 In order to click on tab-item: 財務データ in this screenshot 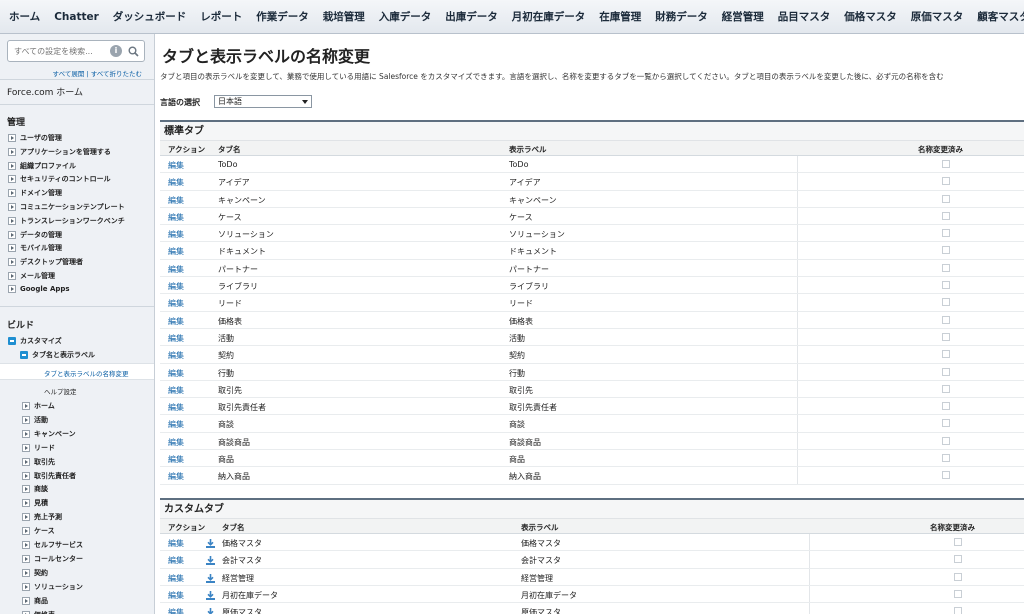, I will do `click(681, 16)`.